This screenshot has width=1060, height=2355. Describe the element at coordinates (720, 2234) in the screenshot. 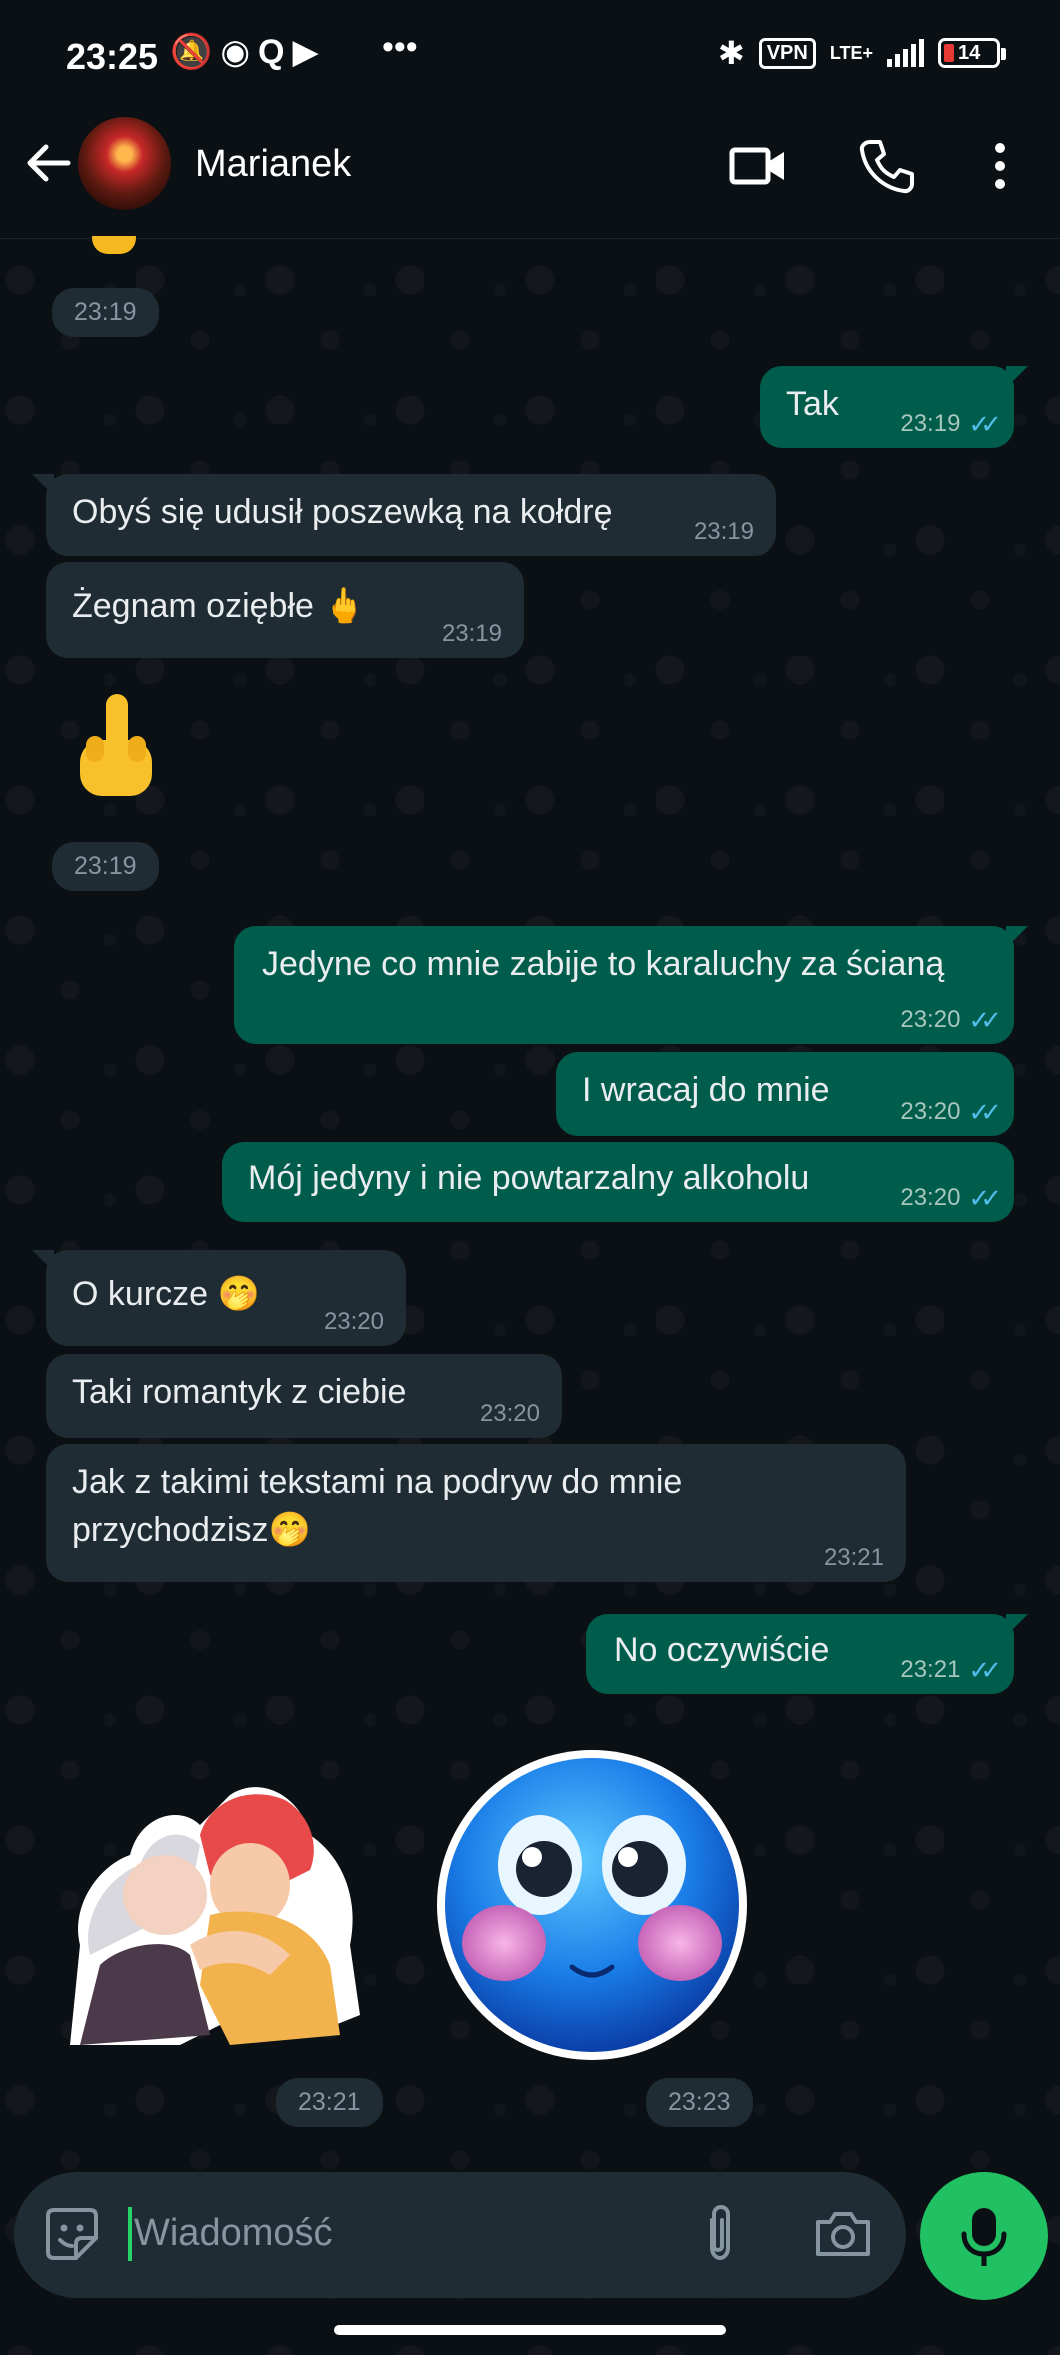

I see `attach-paperclip-icon` at that location.